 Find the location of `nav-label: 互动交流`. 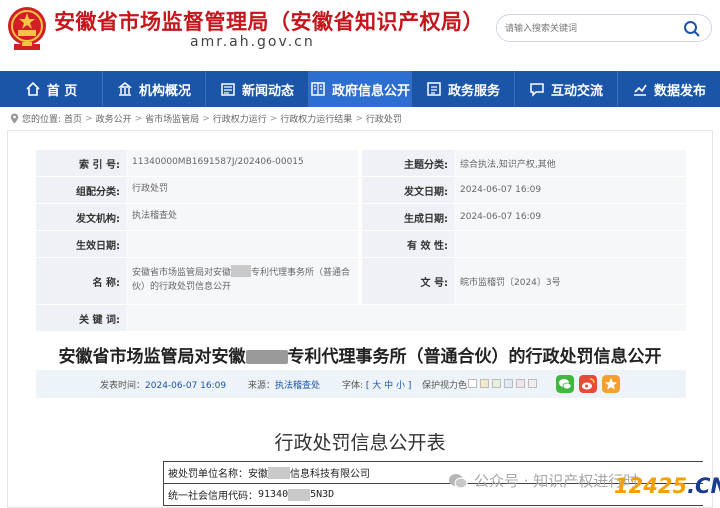

nav-label: 互动交流 is located at coordinates (576, 91).